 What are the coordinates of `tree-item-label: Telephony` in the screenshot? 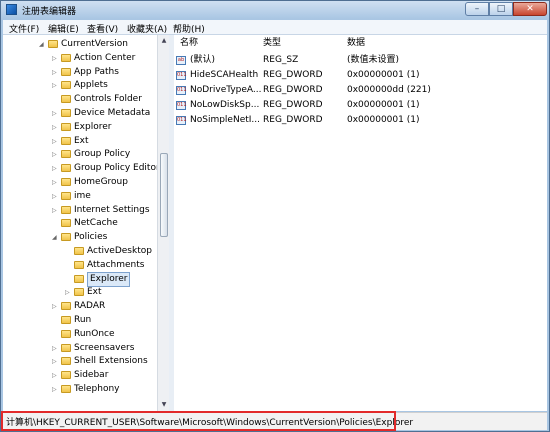 It's located at (97, 389).